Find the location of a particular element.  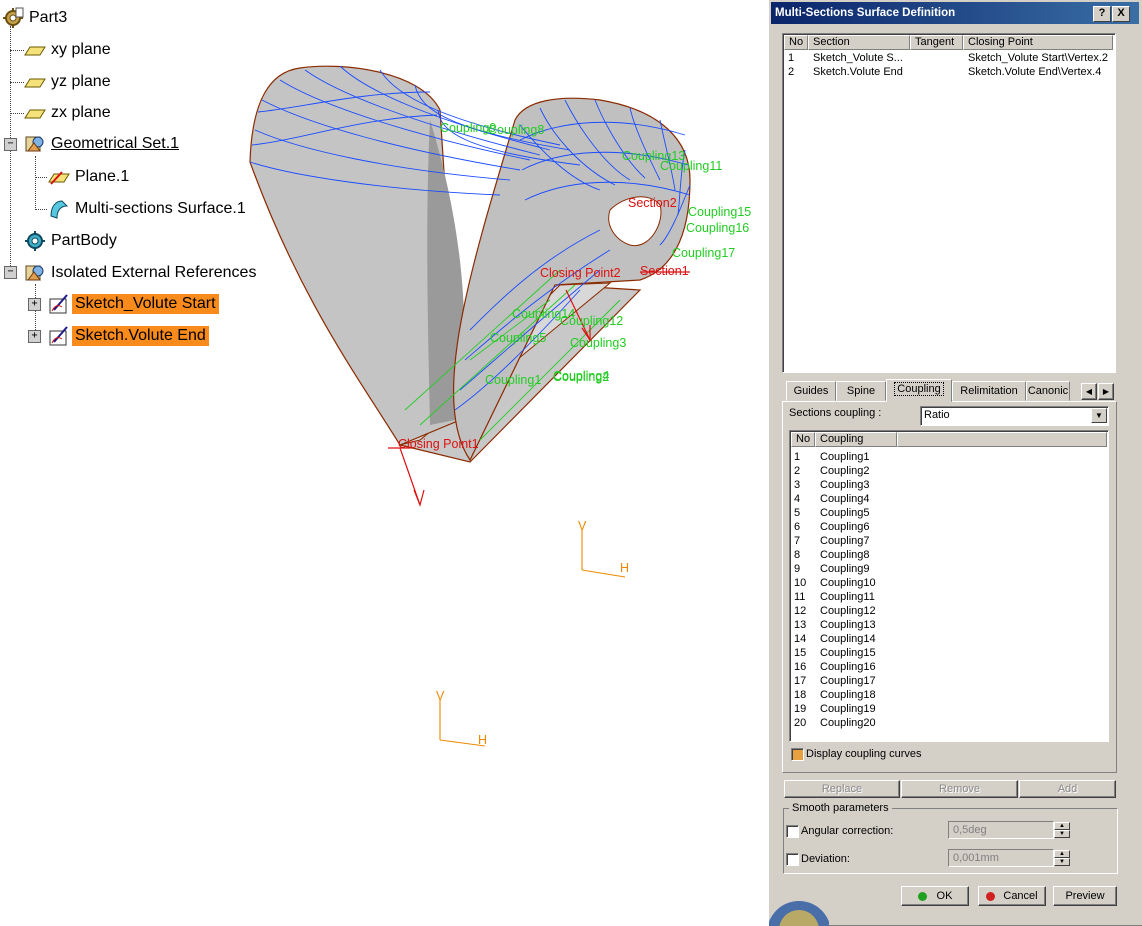

coupling-row: 13 Coupling13 is located at coordinates (948, 625).